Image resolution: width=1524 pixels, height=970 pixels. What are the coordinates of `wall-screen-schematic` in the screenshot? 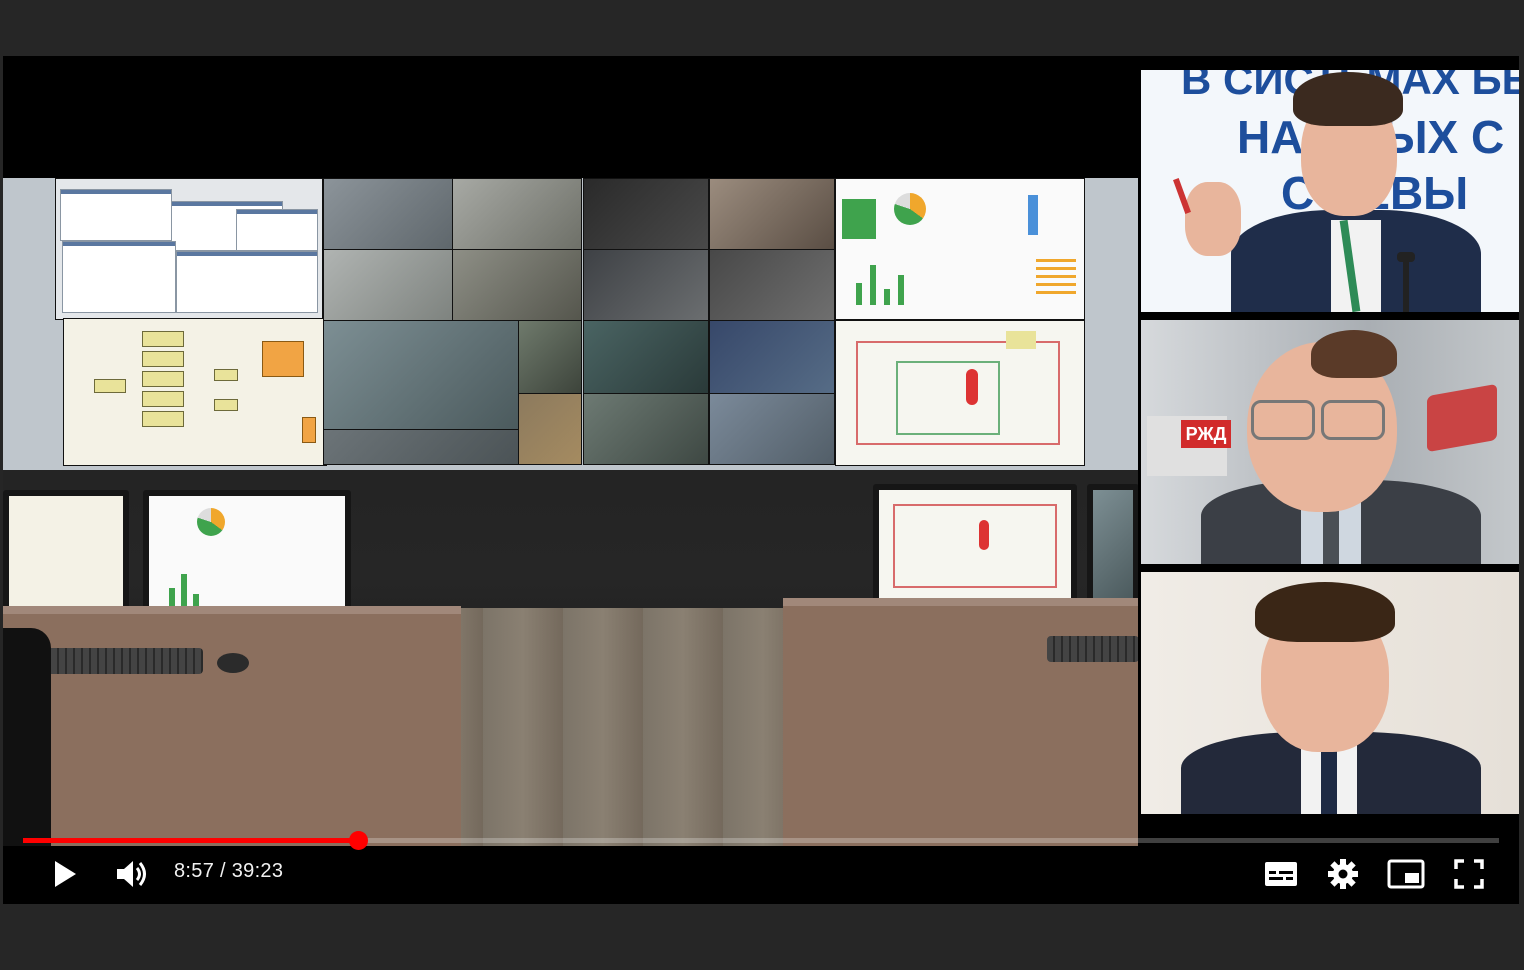 It's located at (960, 393).